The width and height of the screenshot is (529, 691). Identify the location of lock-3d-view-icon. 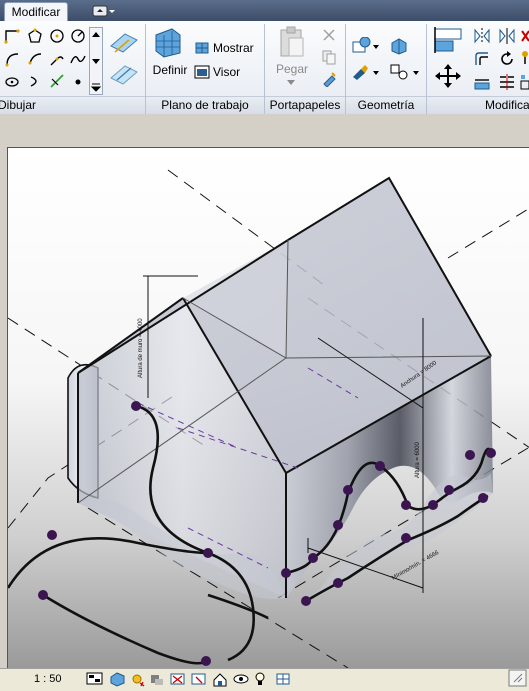
(220, 679).